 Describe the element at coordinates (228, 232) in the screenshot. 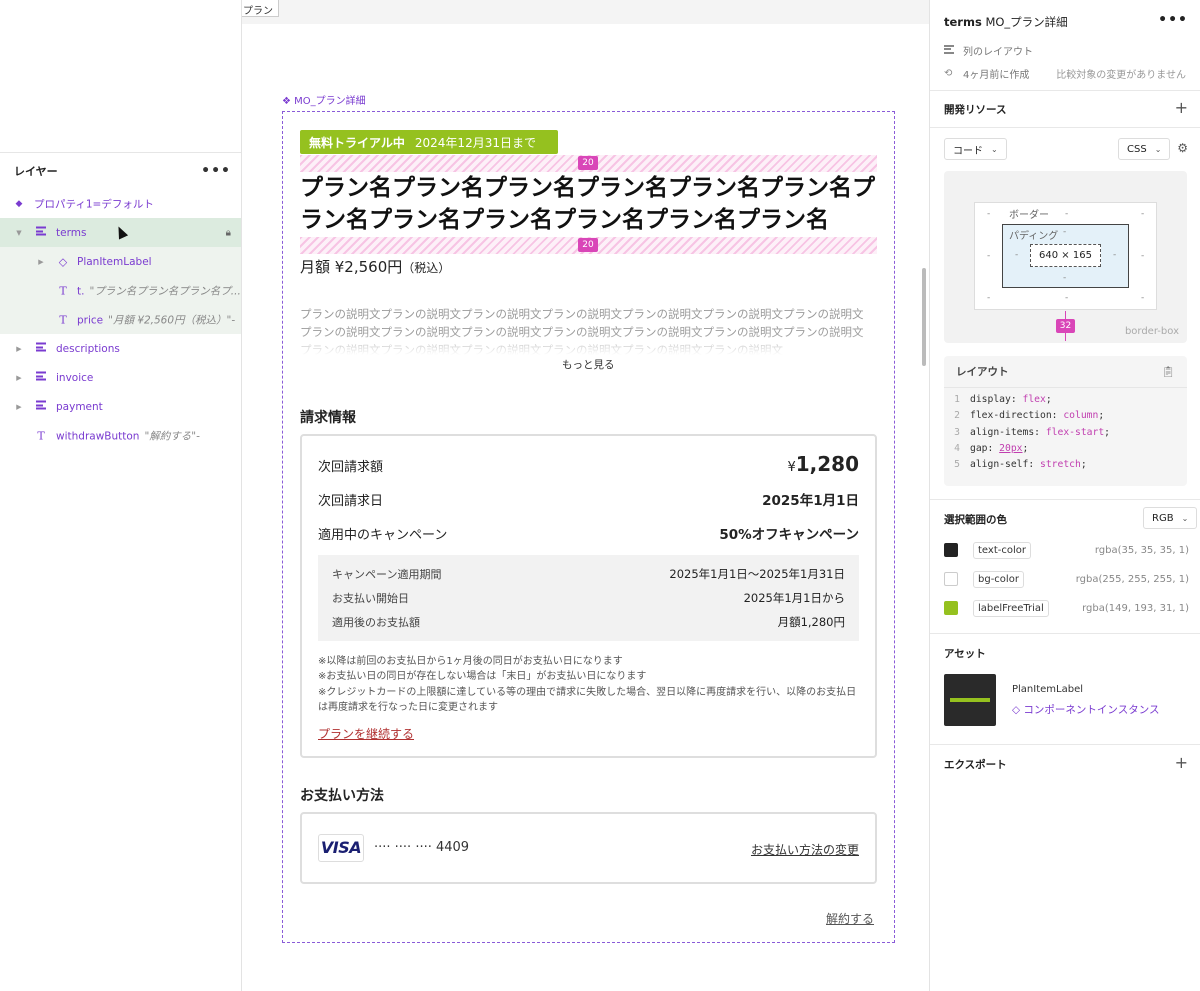

I see `lock-icon: 🔒︎` at that location.